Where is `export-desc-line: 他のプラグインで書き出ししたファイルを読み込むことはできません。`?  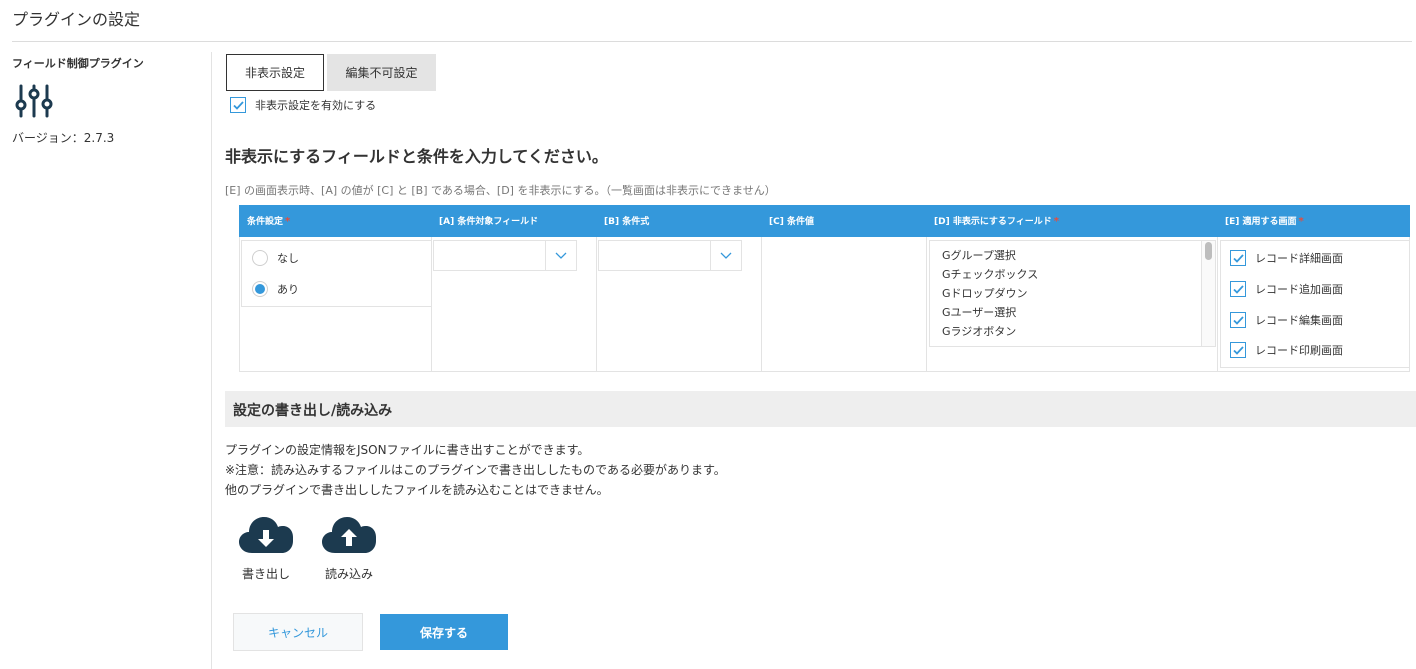
export-desc-line: 他のプラグインで書き出ししたファイルを読み込むことはできません。 is located at coordinates (417, 490).